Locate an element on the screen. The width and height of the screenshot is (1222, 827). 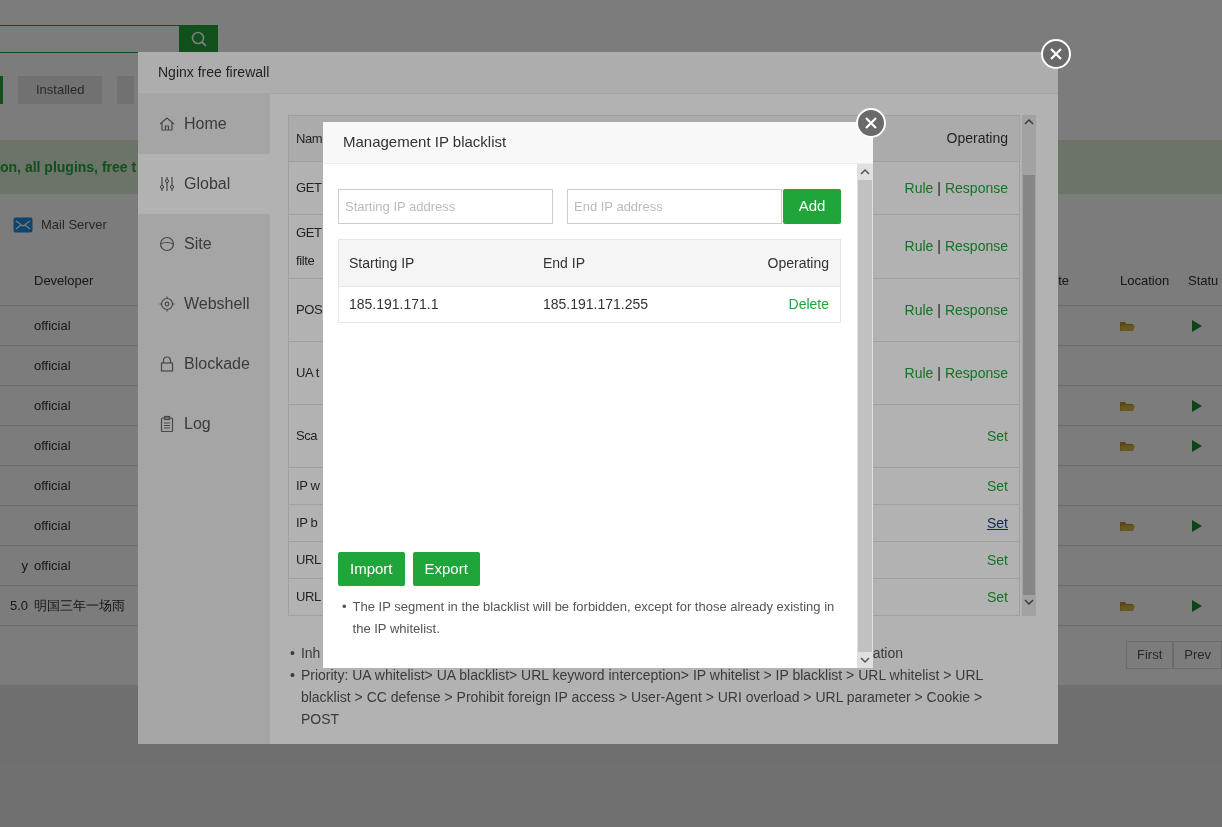
dialog-title: Nginx free firewall is located at coordinates (214, 72).